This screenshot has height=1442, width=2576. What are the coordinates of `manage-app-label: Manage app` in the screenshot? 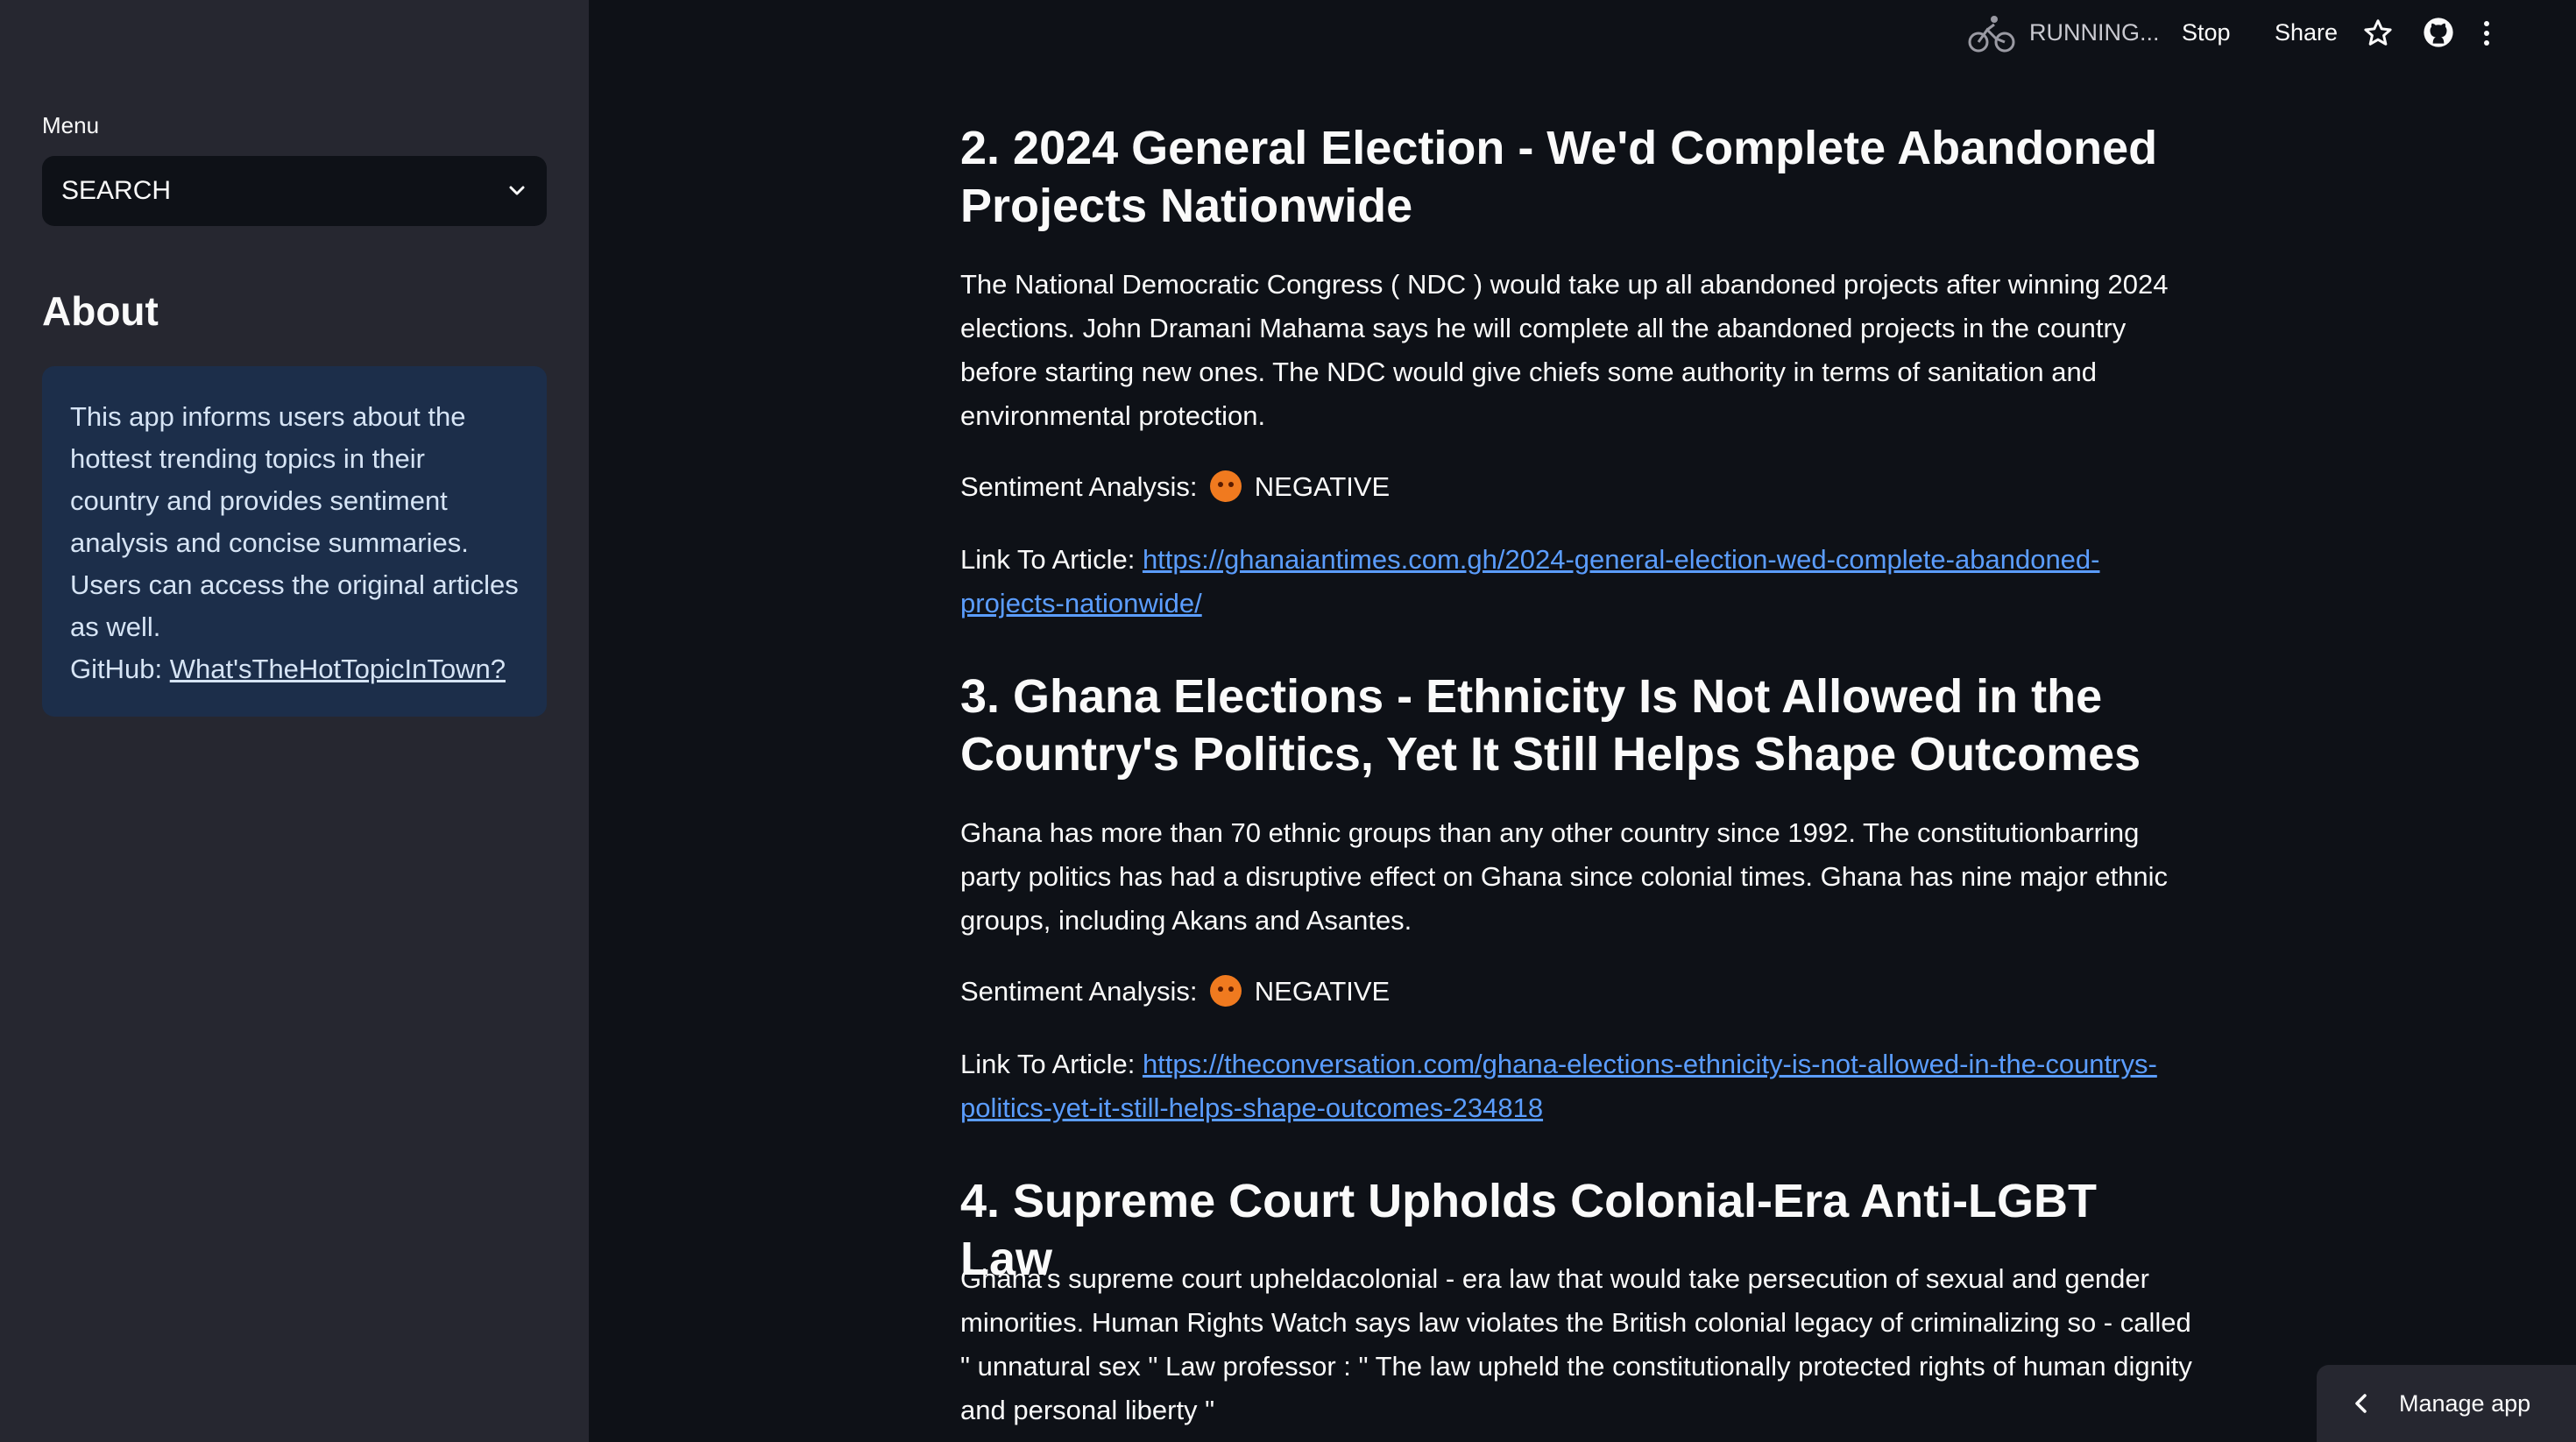 It's located at (2465, 1403).